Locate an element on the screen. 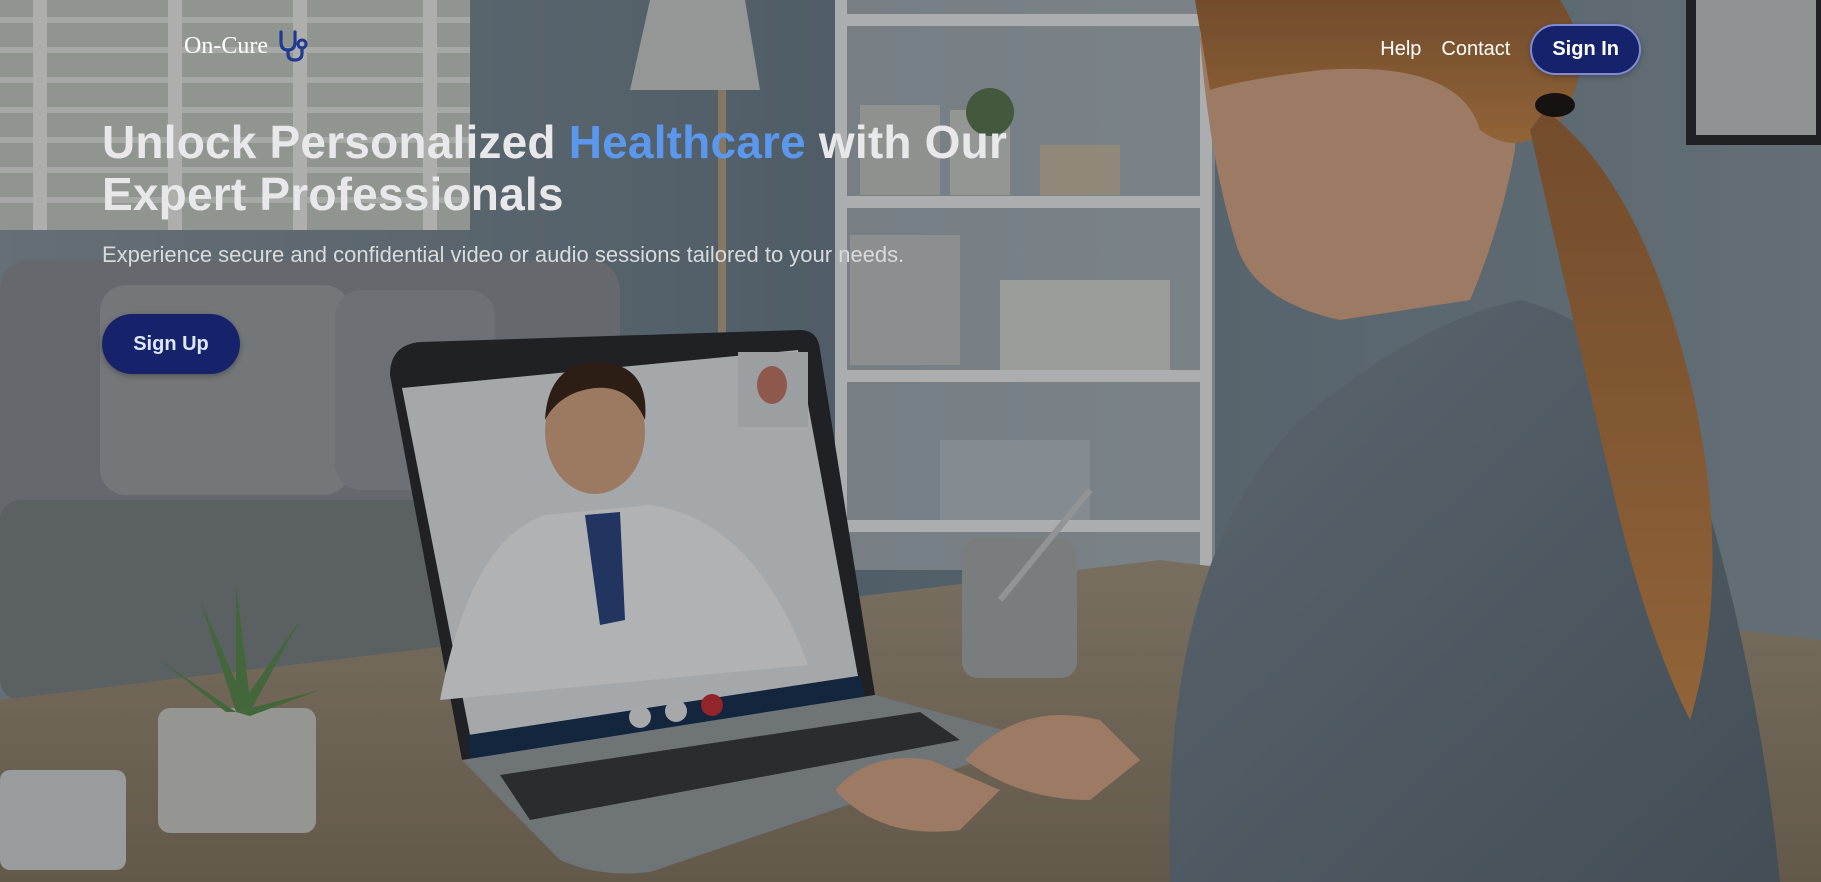  stethoscope-icon is located at coordinates (293, 46).